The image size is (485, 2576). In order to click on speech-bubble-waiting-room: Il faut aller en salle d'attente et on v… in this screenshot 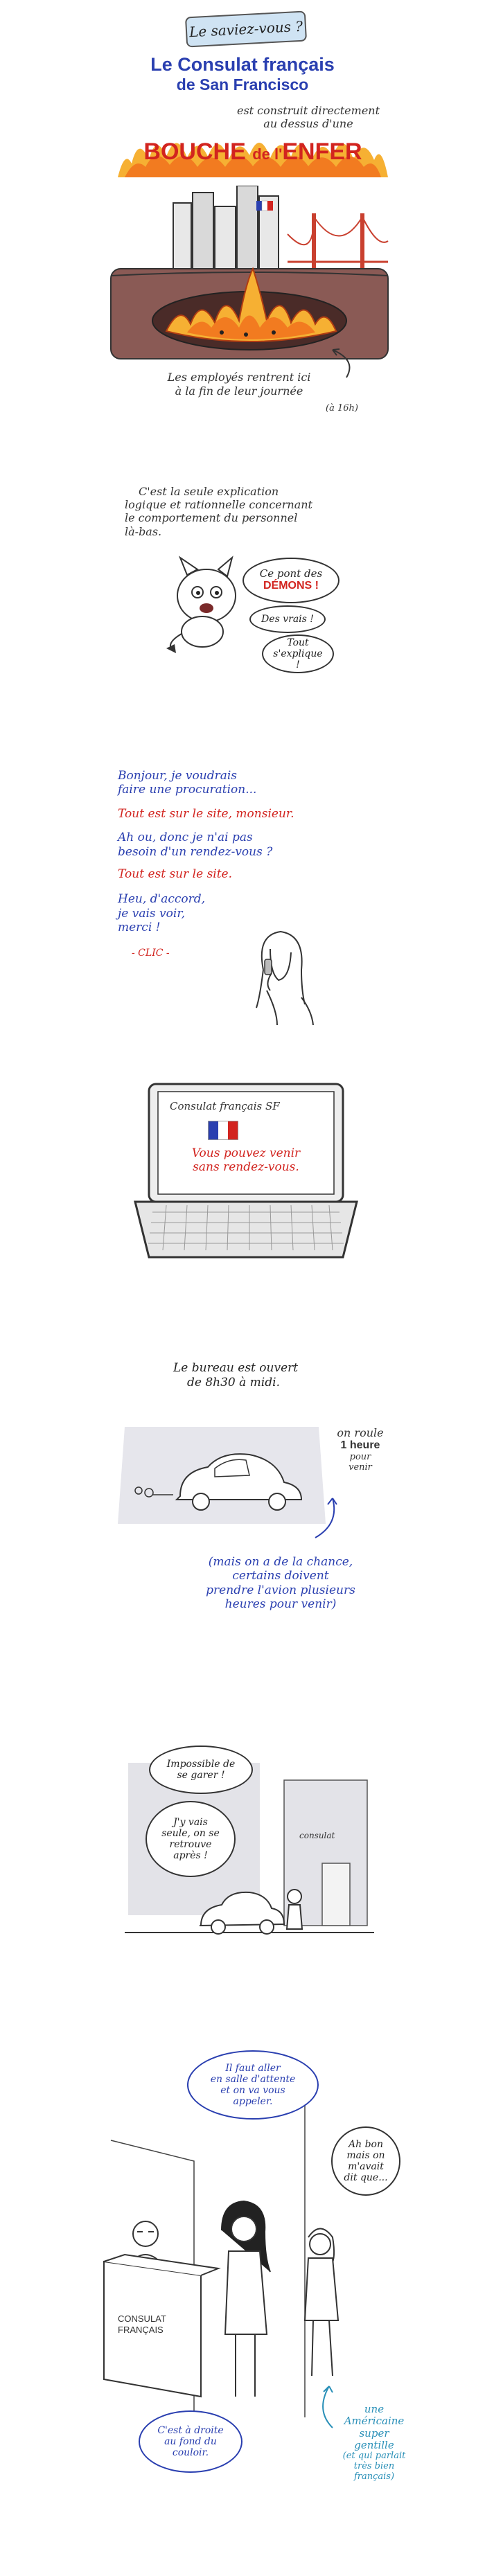, I will do `click(253, 2085)`.